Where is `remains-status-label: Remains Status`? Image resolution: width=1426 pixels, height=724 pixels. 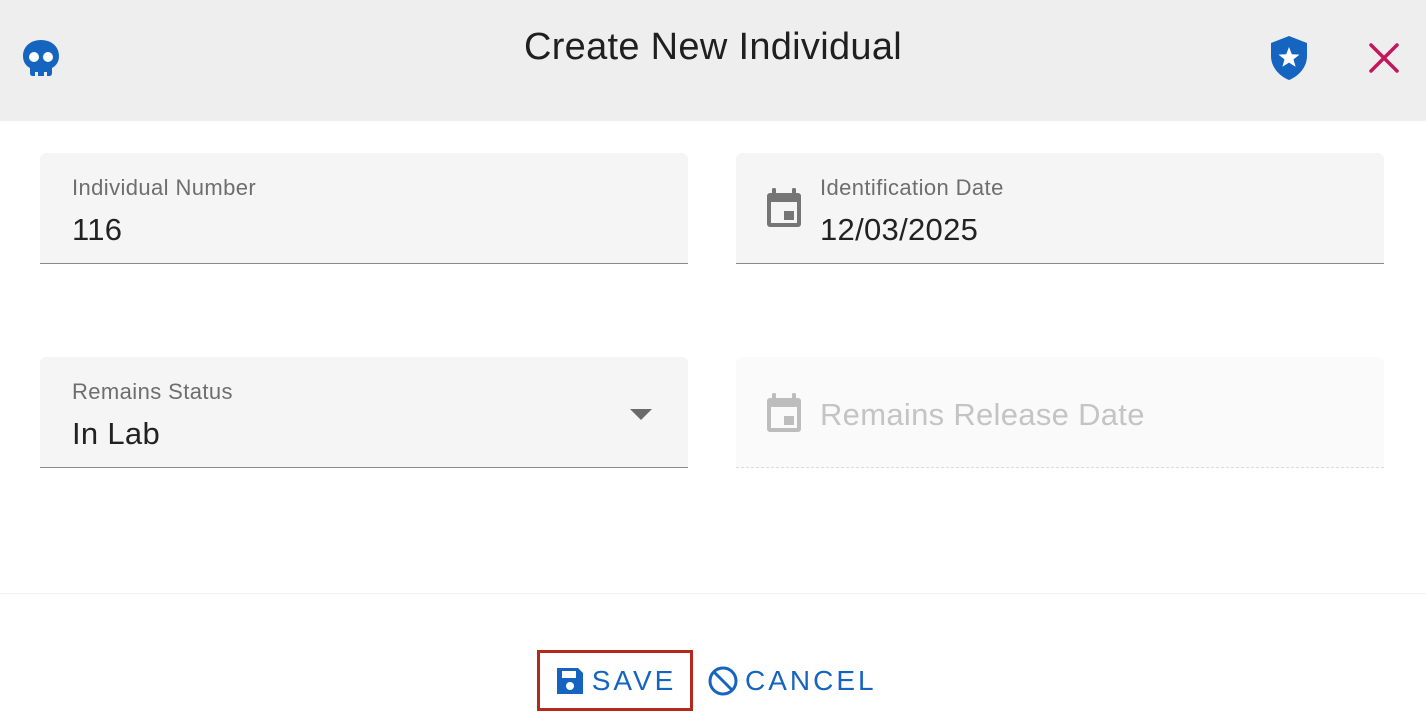 remains-status-label: Remains Status is located at coordinates (152, 391).